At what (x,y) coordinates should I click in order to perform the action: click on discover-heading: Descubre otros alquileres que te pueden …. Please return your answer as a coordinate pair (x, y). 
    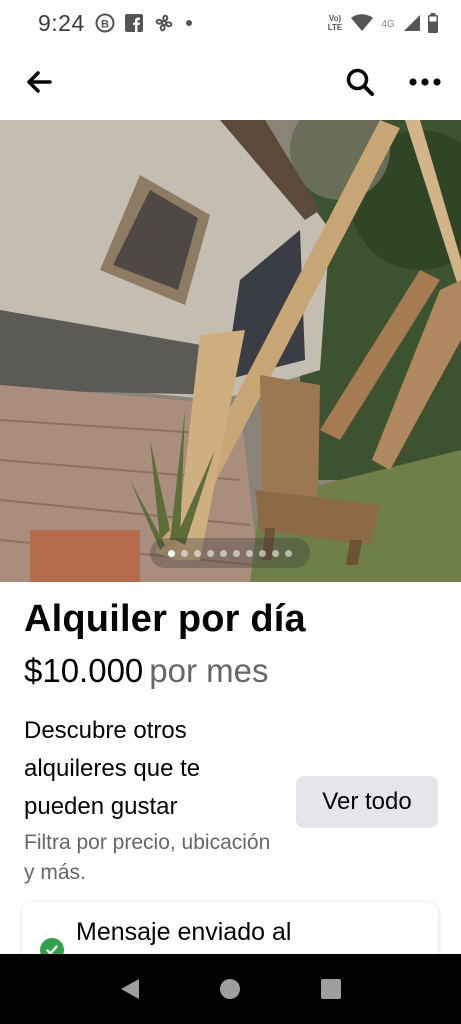
    Looking at the image, I should click on (112, 768).